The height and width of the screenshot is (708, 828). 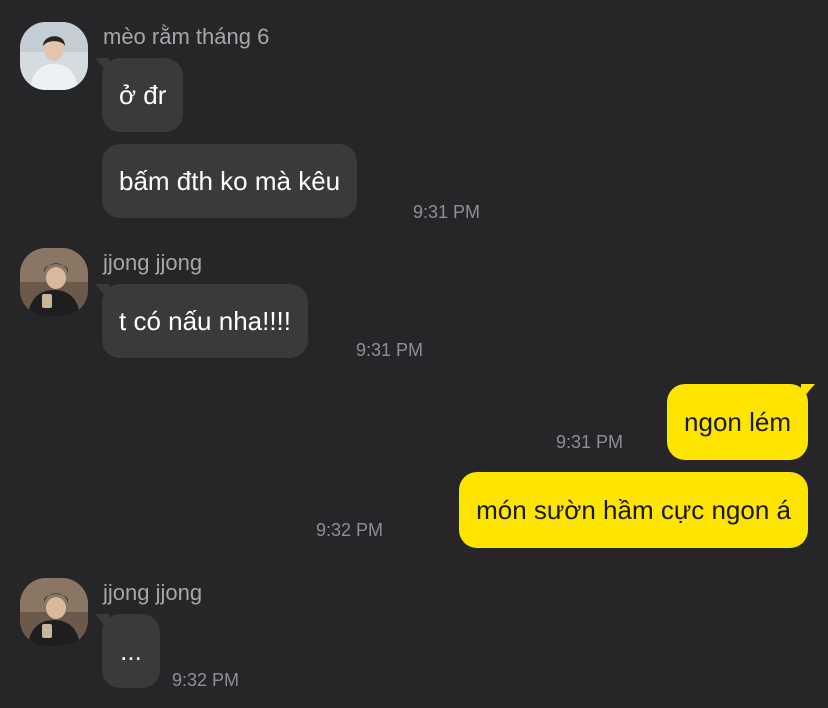 I want to click on avatar-meo-ram-thang-6-icon, so click(x=54, y=56).